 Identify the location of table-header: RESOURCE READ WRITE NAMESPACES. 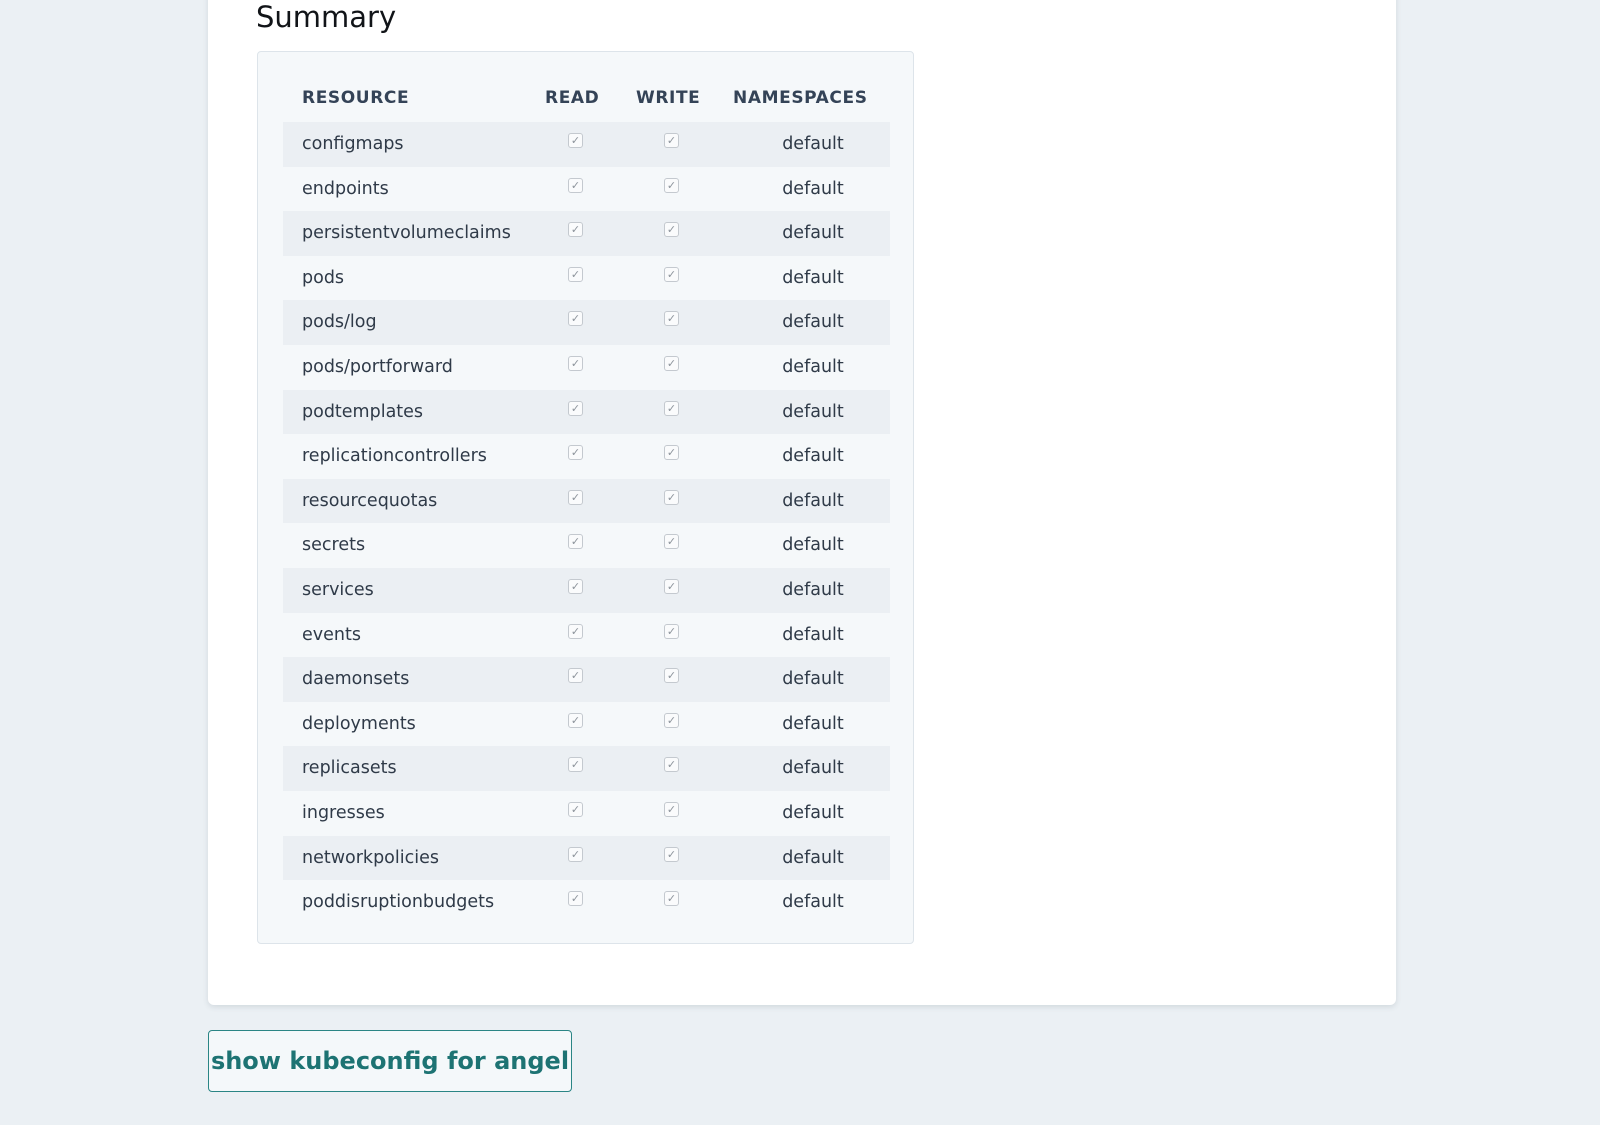
(586, 98).